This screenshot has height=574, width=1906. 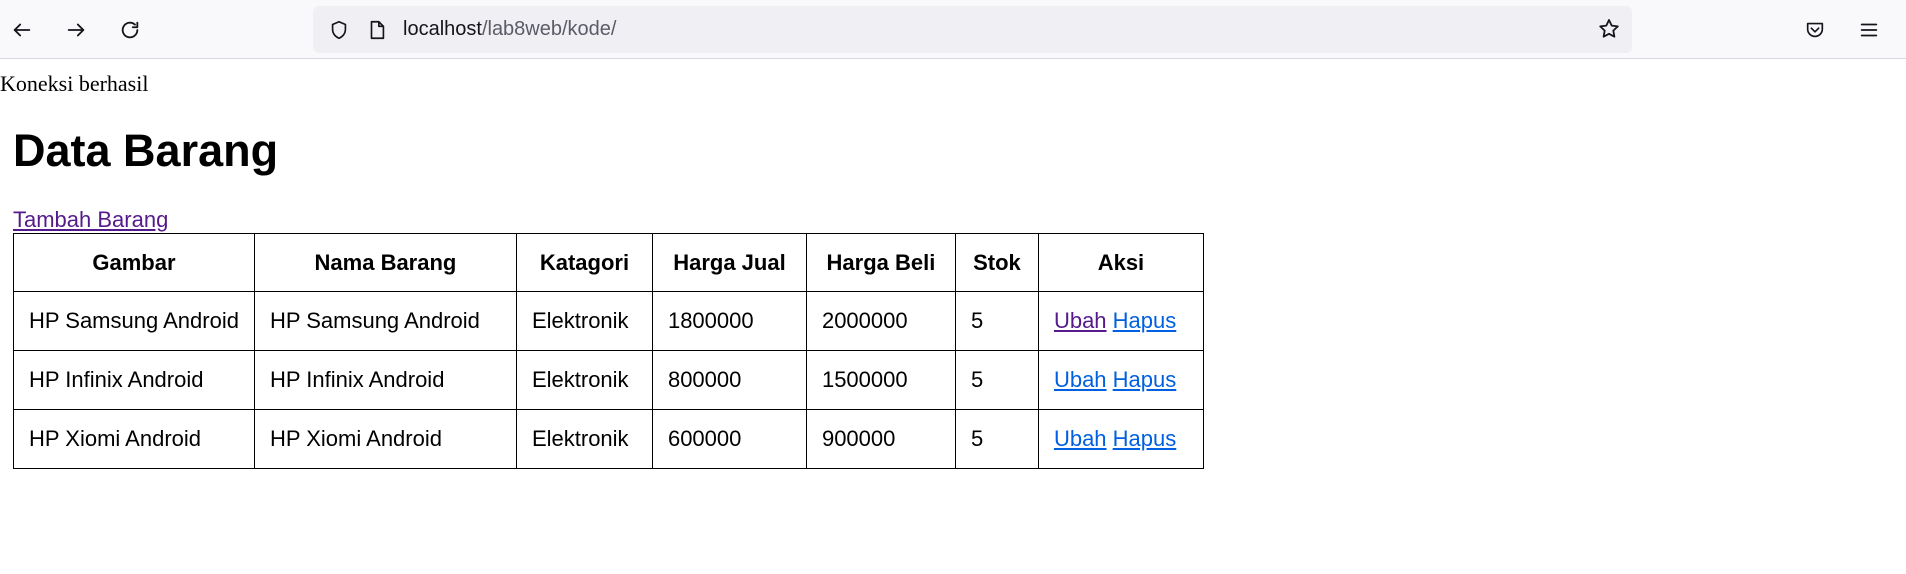 What do you see at coordinates (339, 30) in the screenshot?
I see `tracking-protection-shield-icon` at bounding box center [339, 30].